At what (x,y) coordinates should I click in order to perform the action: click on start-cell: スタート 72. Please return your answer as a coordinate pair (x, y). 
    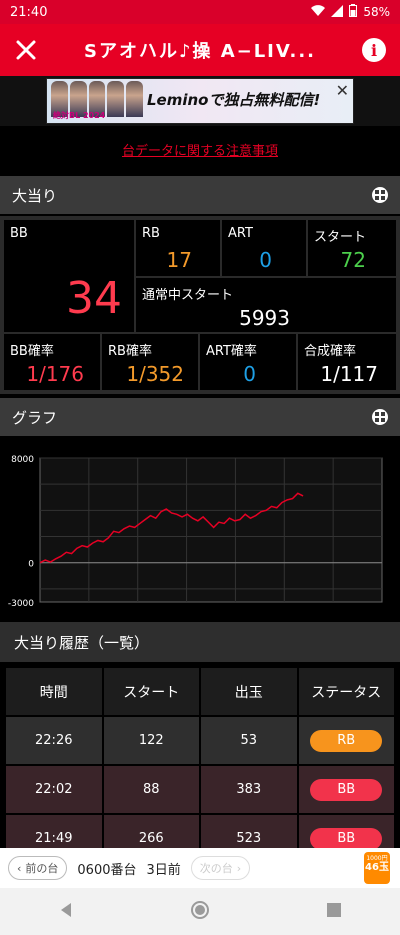
    Looking at the image, I should click on (352, 248).